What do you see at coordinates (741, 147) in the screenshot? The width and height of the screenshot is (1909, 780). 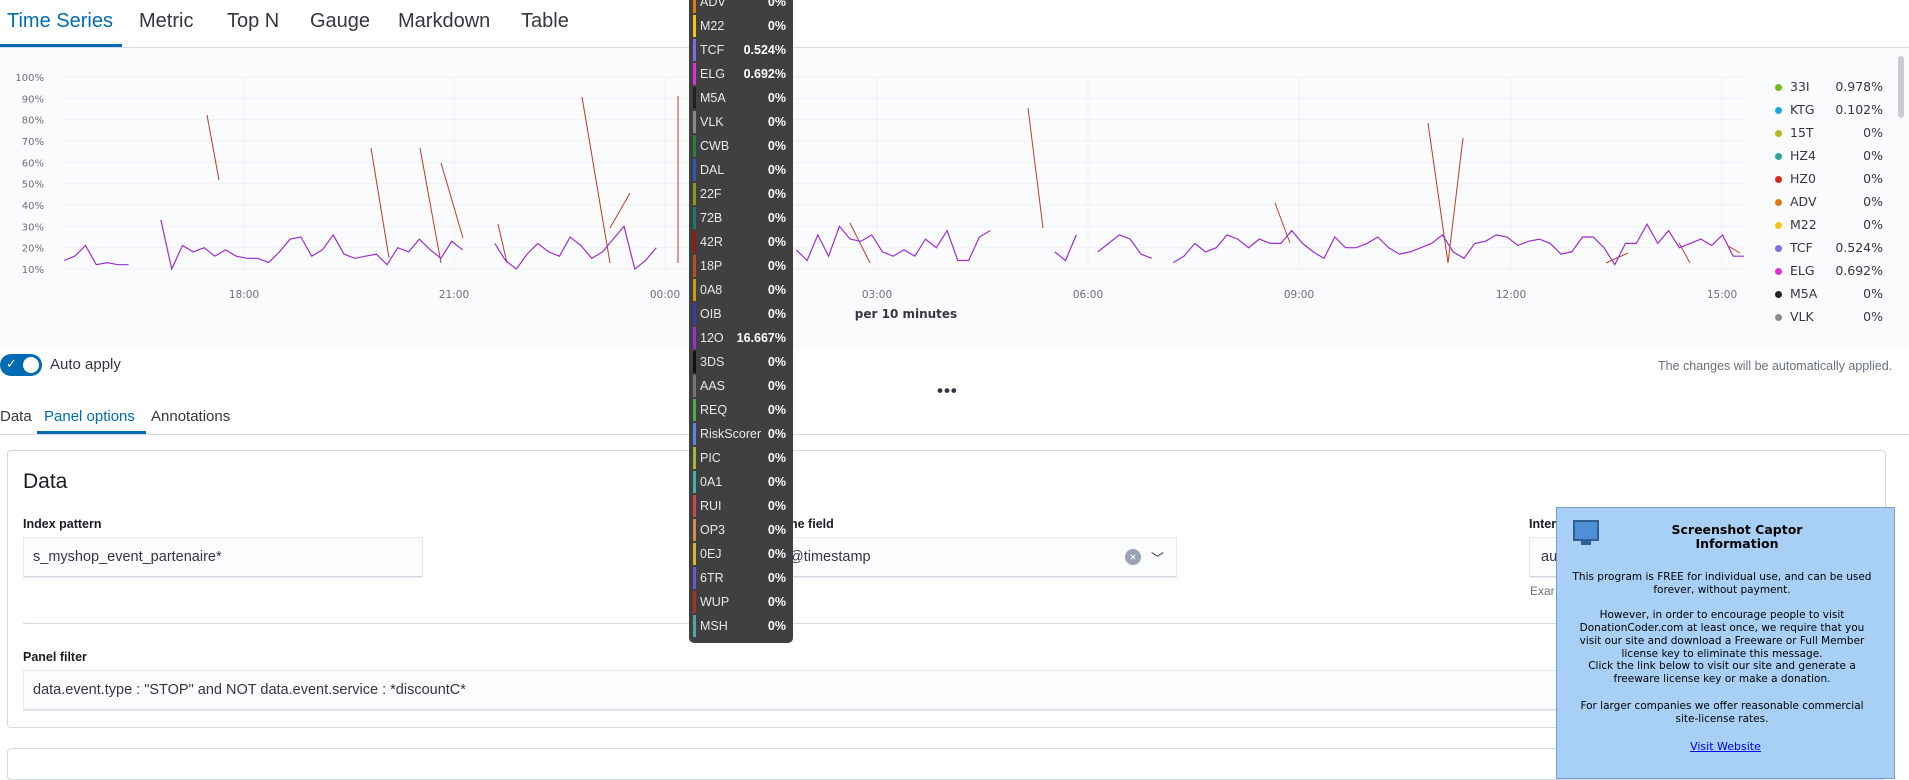 I see `tooltip-row: CWB 0%` at bounding box center [741, 147].